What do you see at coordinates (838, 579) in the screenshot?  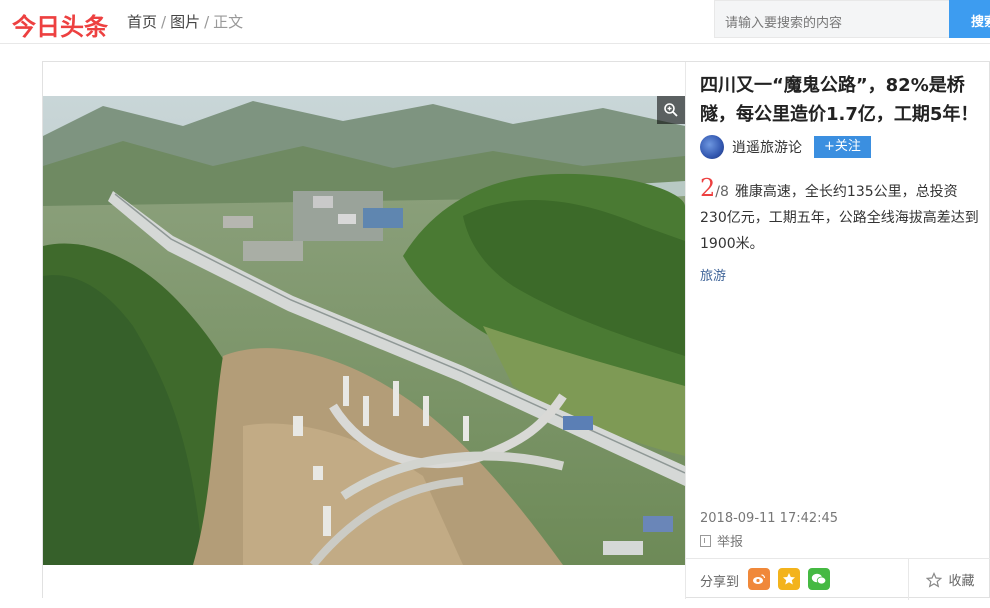 I see `share-bar: 分享到 收藏` at bounding box center [838, 579].